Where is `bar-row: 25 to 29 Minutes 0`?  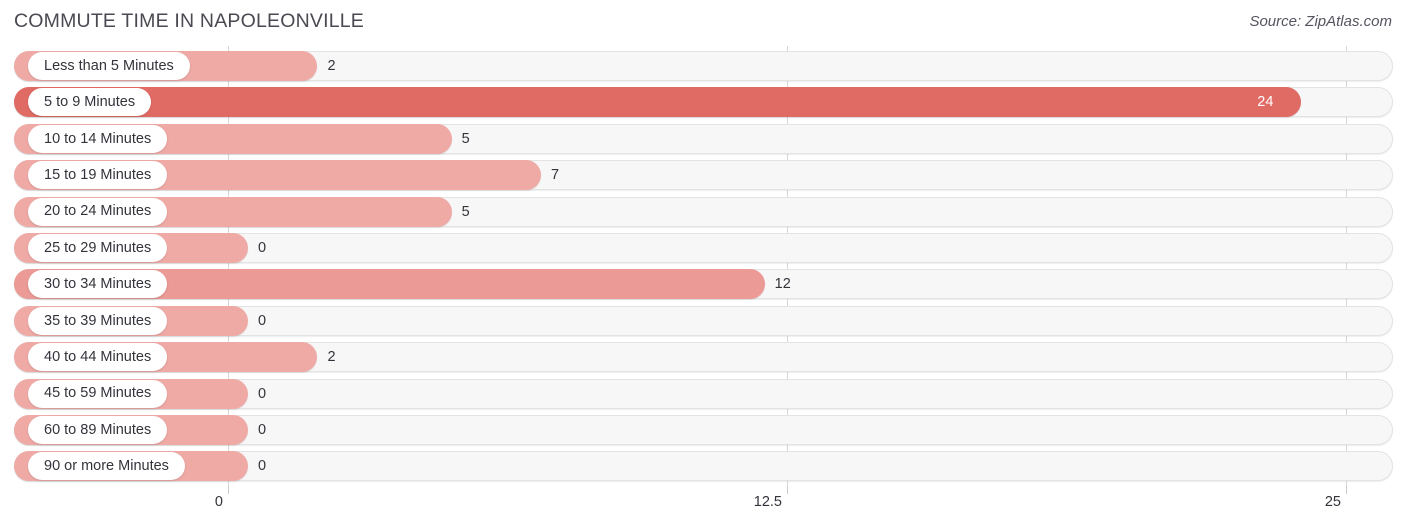
bar-row: 25 to 29 Minutes 0 is located at coordinates (703, 248).